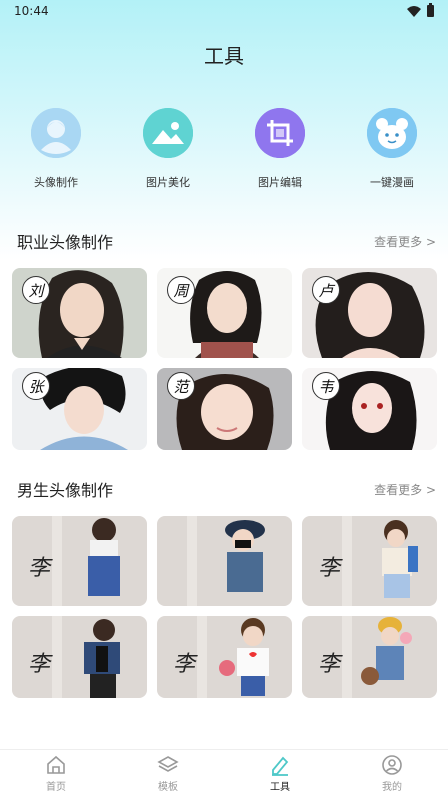  What do you see at coordinates (414, 11) in the screenshot?
I see `wifi-icon` at bounding box center [414, 11].